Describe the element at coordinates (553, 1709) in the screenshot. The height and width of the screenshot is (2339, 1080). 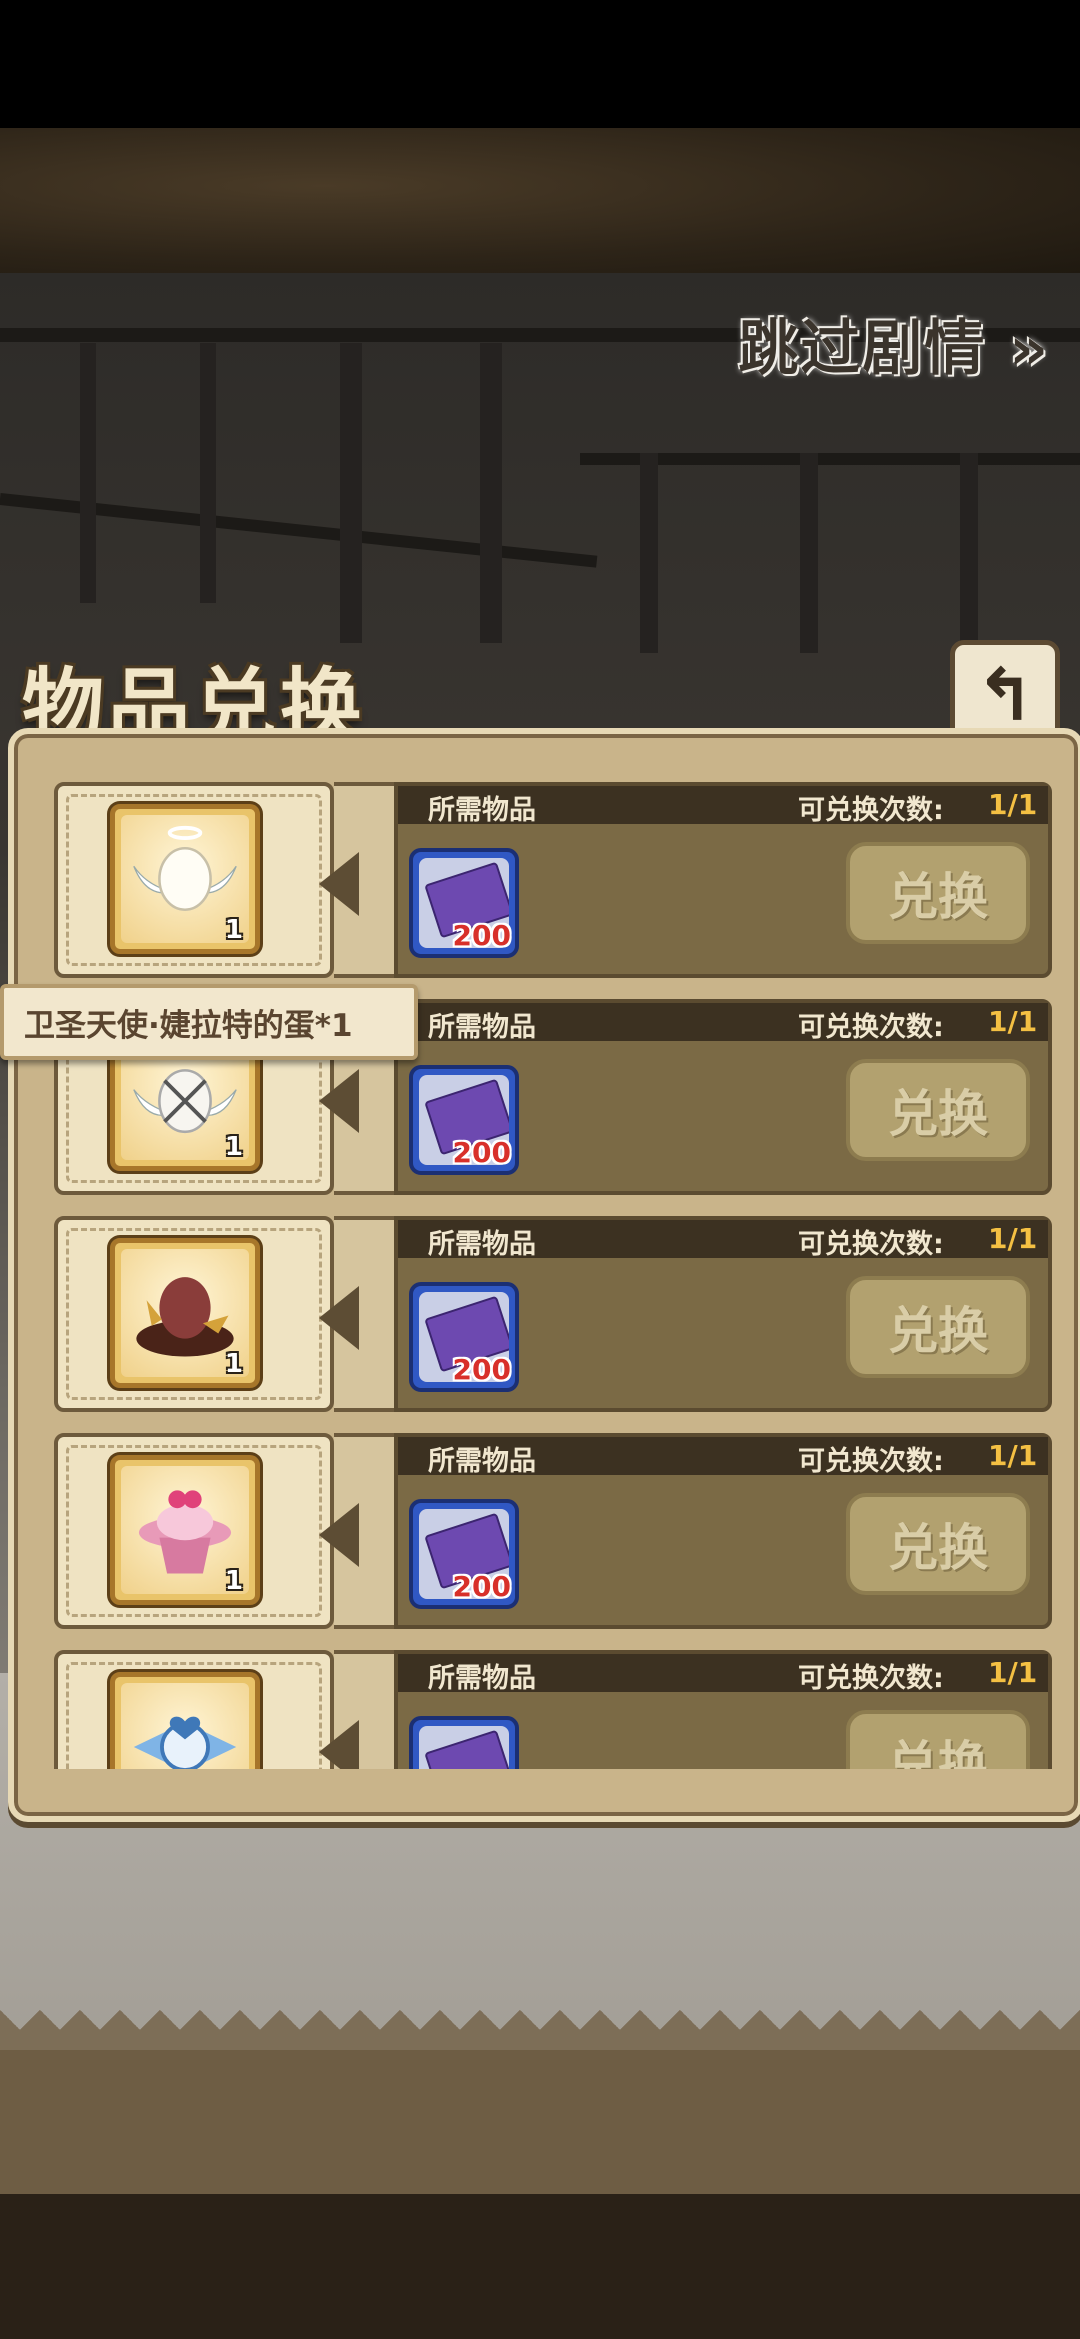
I see `exchange-row: 所需物品 可兑换次数: 1/1 兑换` at that location.